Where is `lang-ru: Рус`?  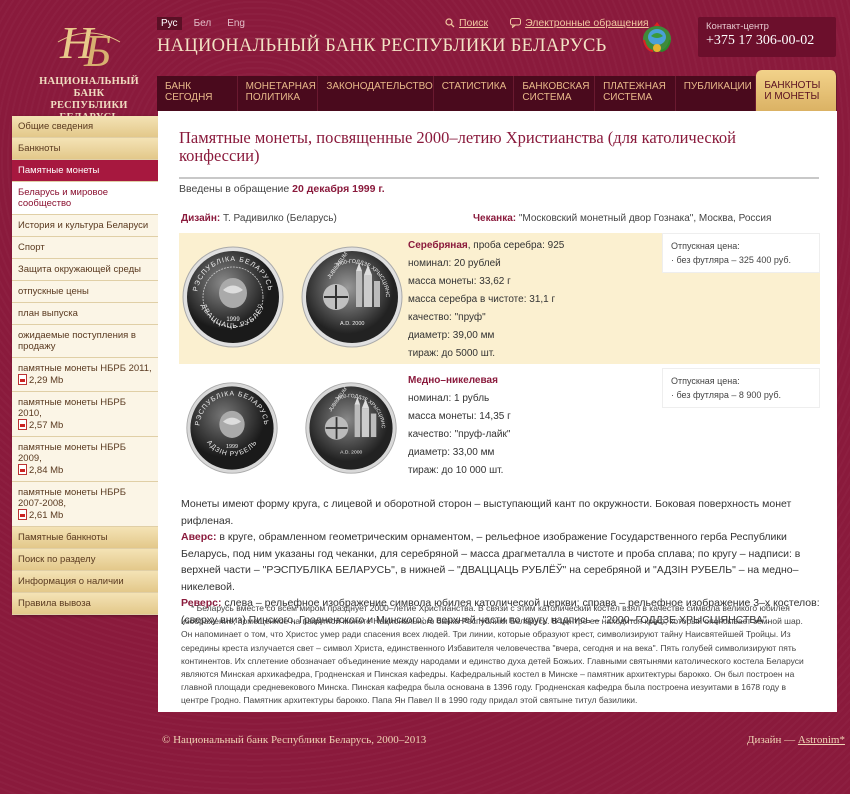 lang-ru: Рус is located at coordinates (169, 23).